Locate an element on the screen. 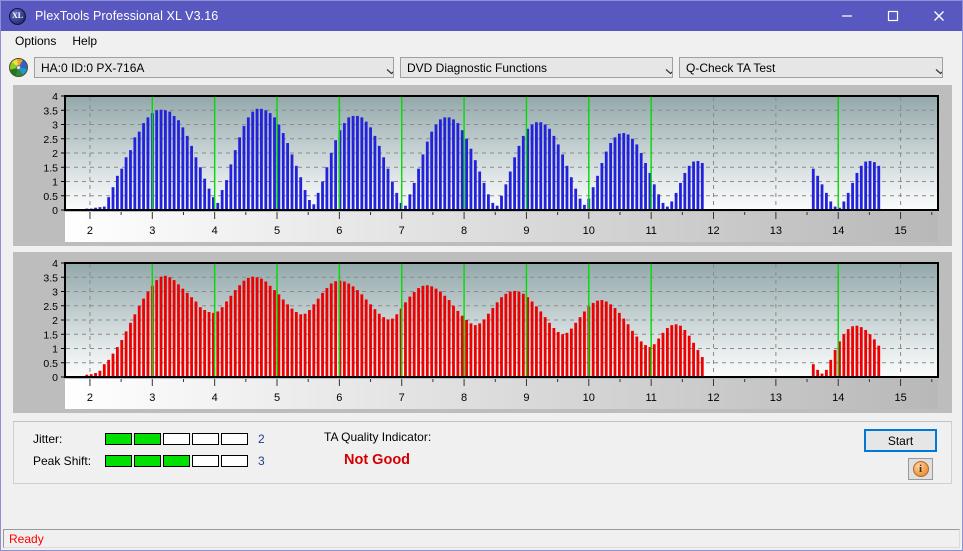 The image size is (963, 551). start-button-label: Start is located at coordinates (900, 440).